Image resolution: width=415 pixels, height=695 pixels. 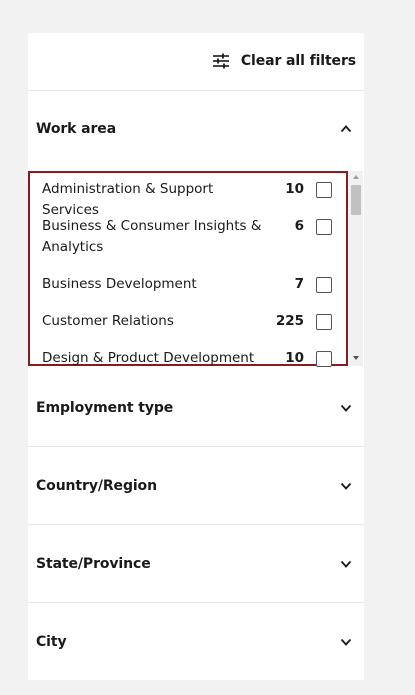 I want to click on section-title: City, so click(x=51, y=642).